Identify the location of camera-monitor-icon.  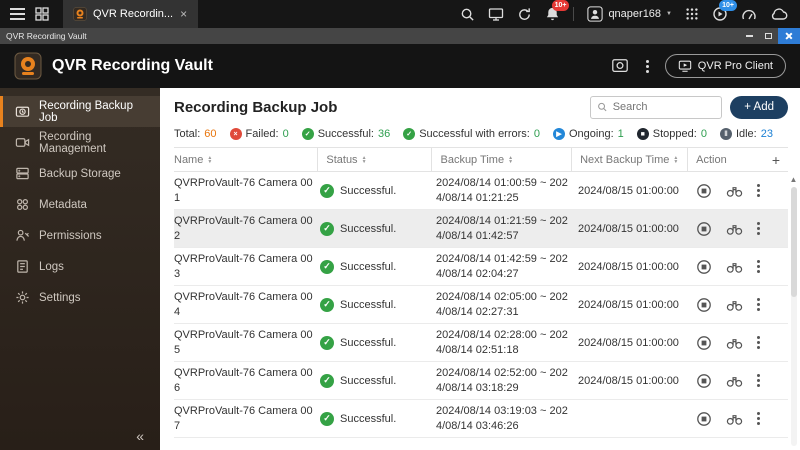
(620, 66).